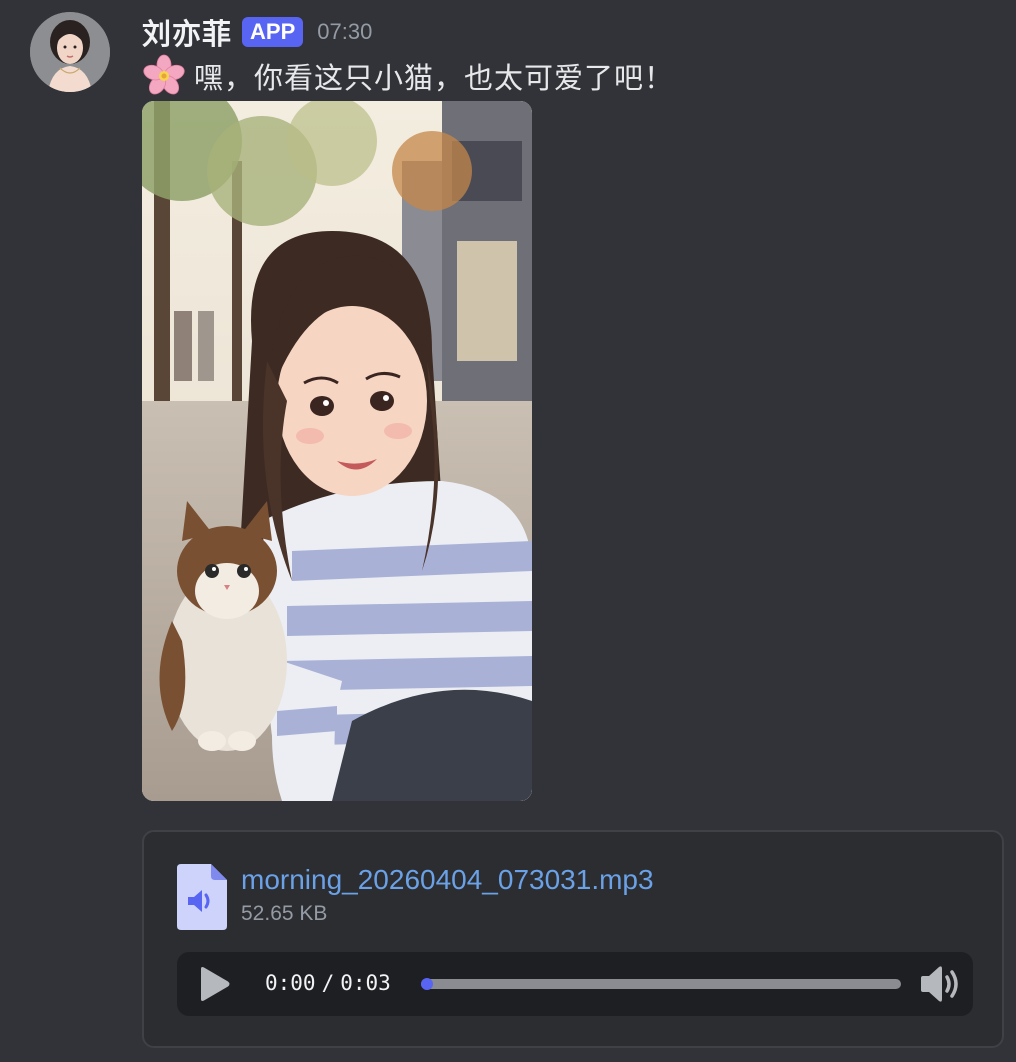  Describe the element at coordinates (290, 983) in the screenshot. I see `current-time: 0:00` at that location.